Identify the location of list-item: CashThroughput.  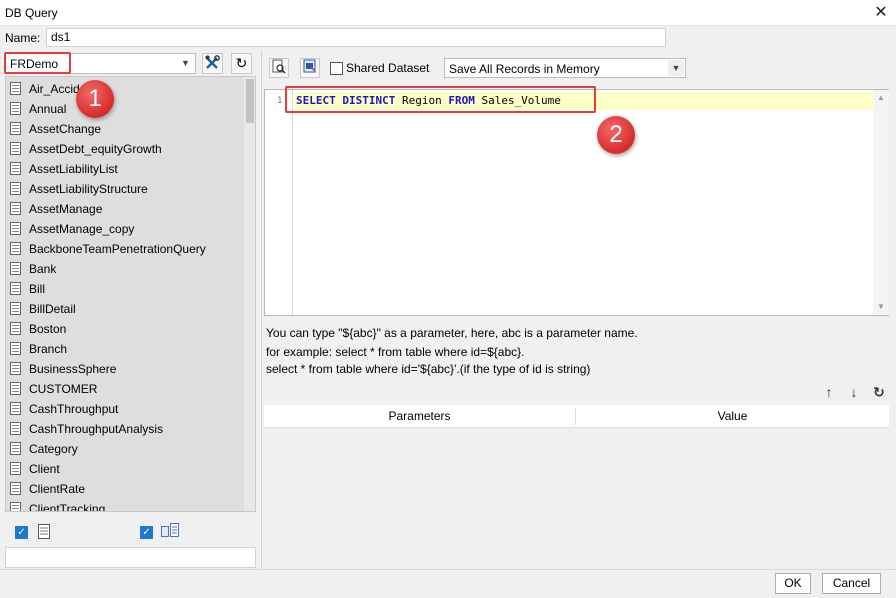
(125, 409).